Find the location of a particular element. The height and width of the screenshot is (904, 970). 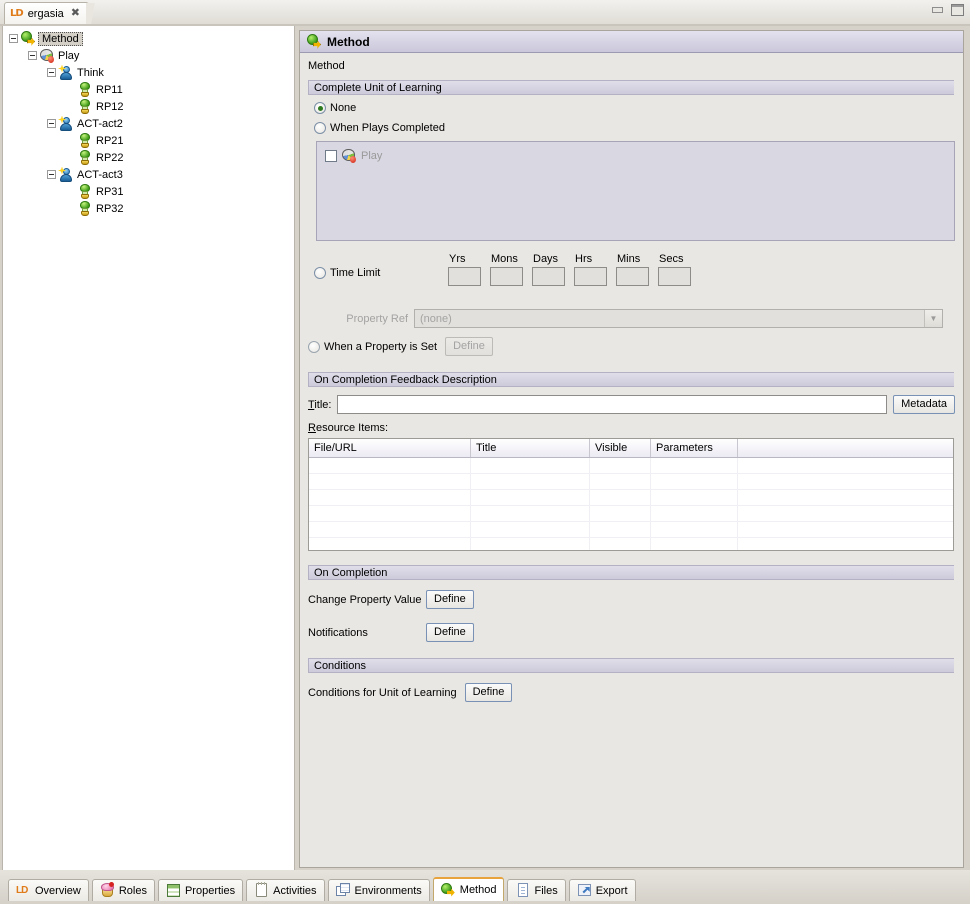

radio-when-plays-completed is located at coordinates (320, 128).